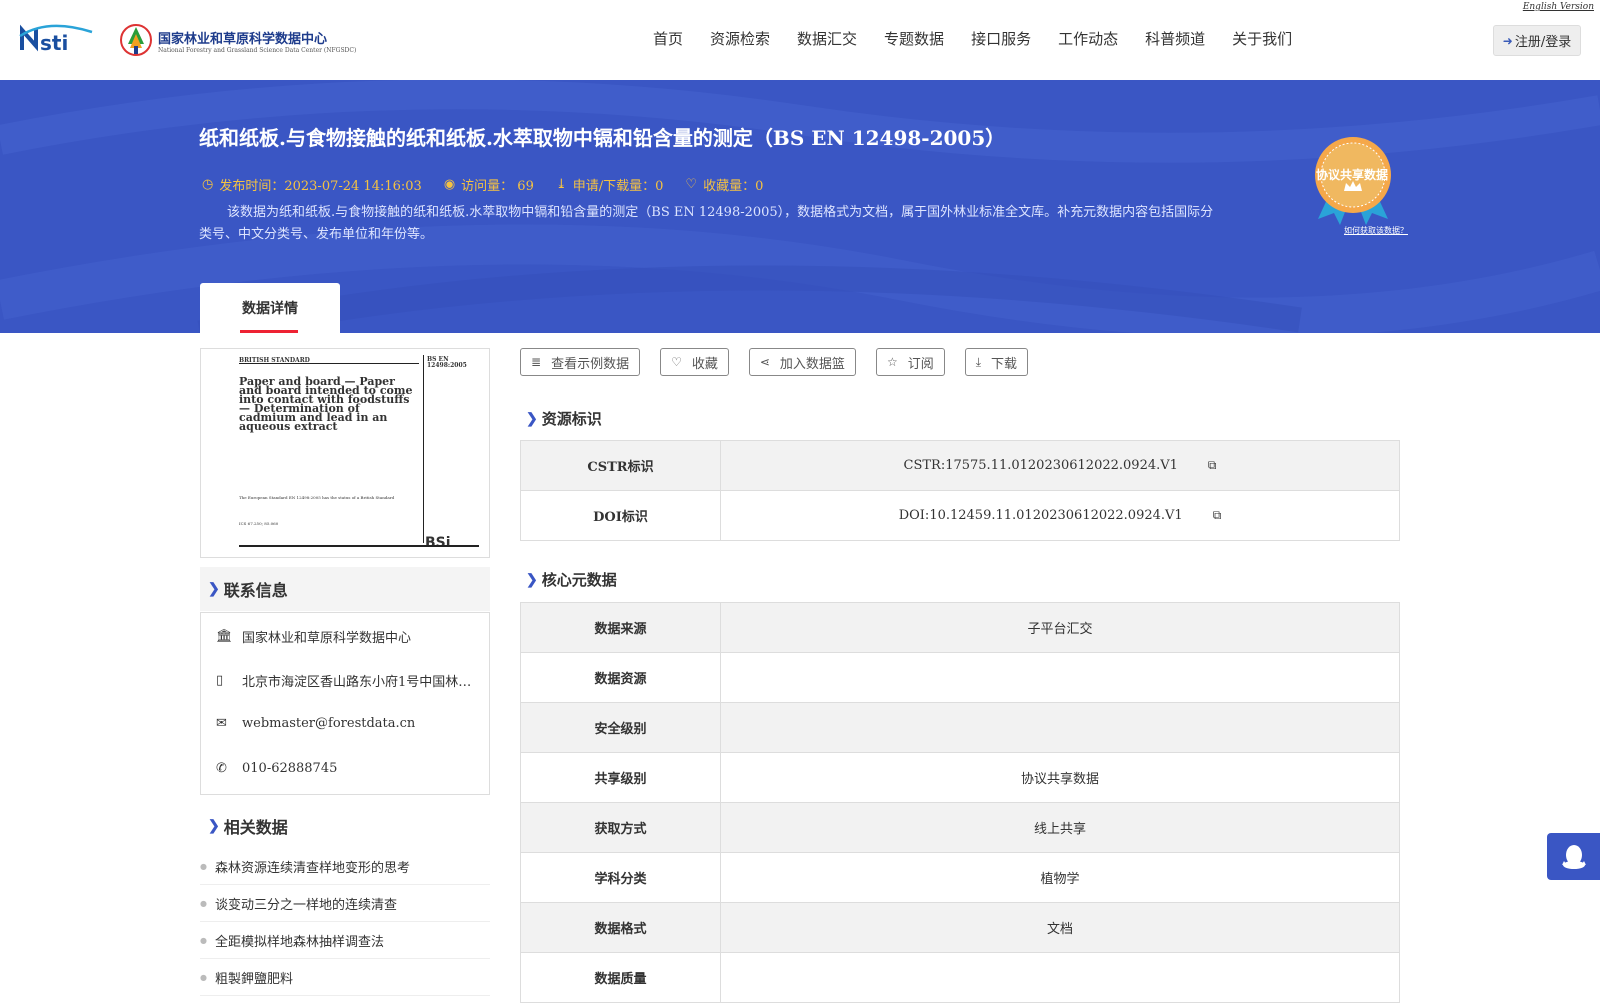 Image resolution: width=1600 pixels, height=1003 pixels. Describe the element at coordinates (345, 589) in the screenshot. I see `contact-heading: ❯ 联系信息` at that location.